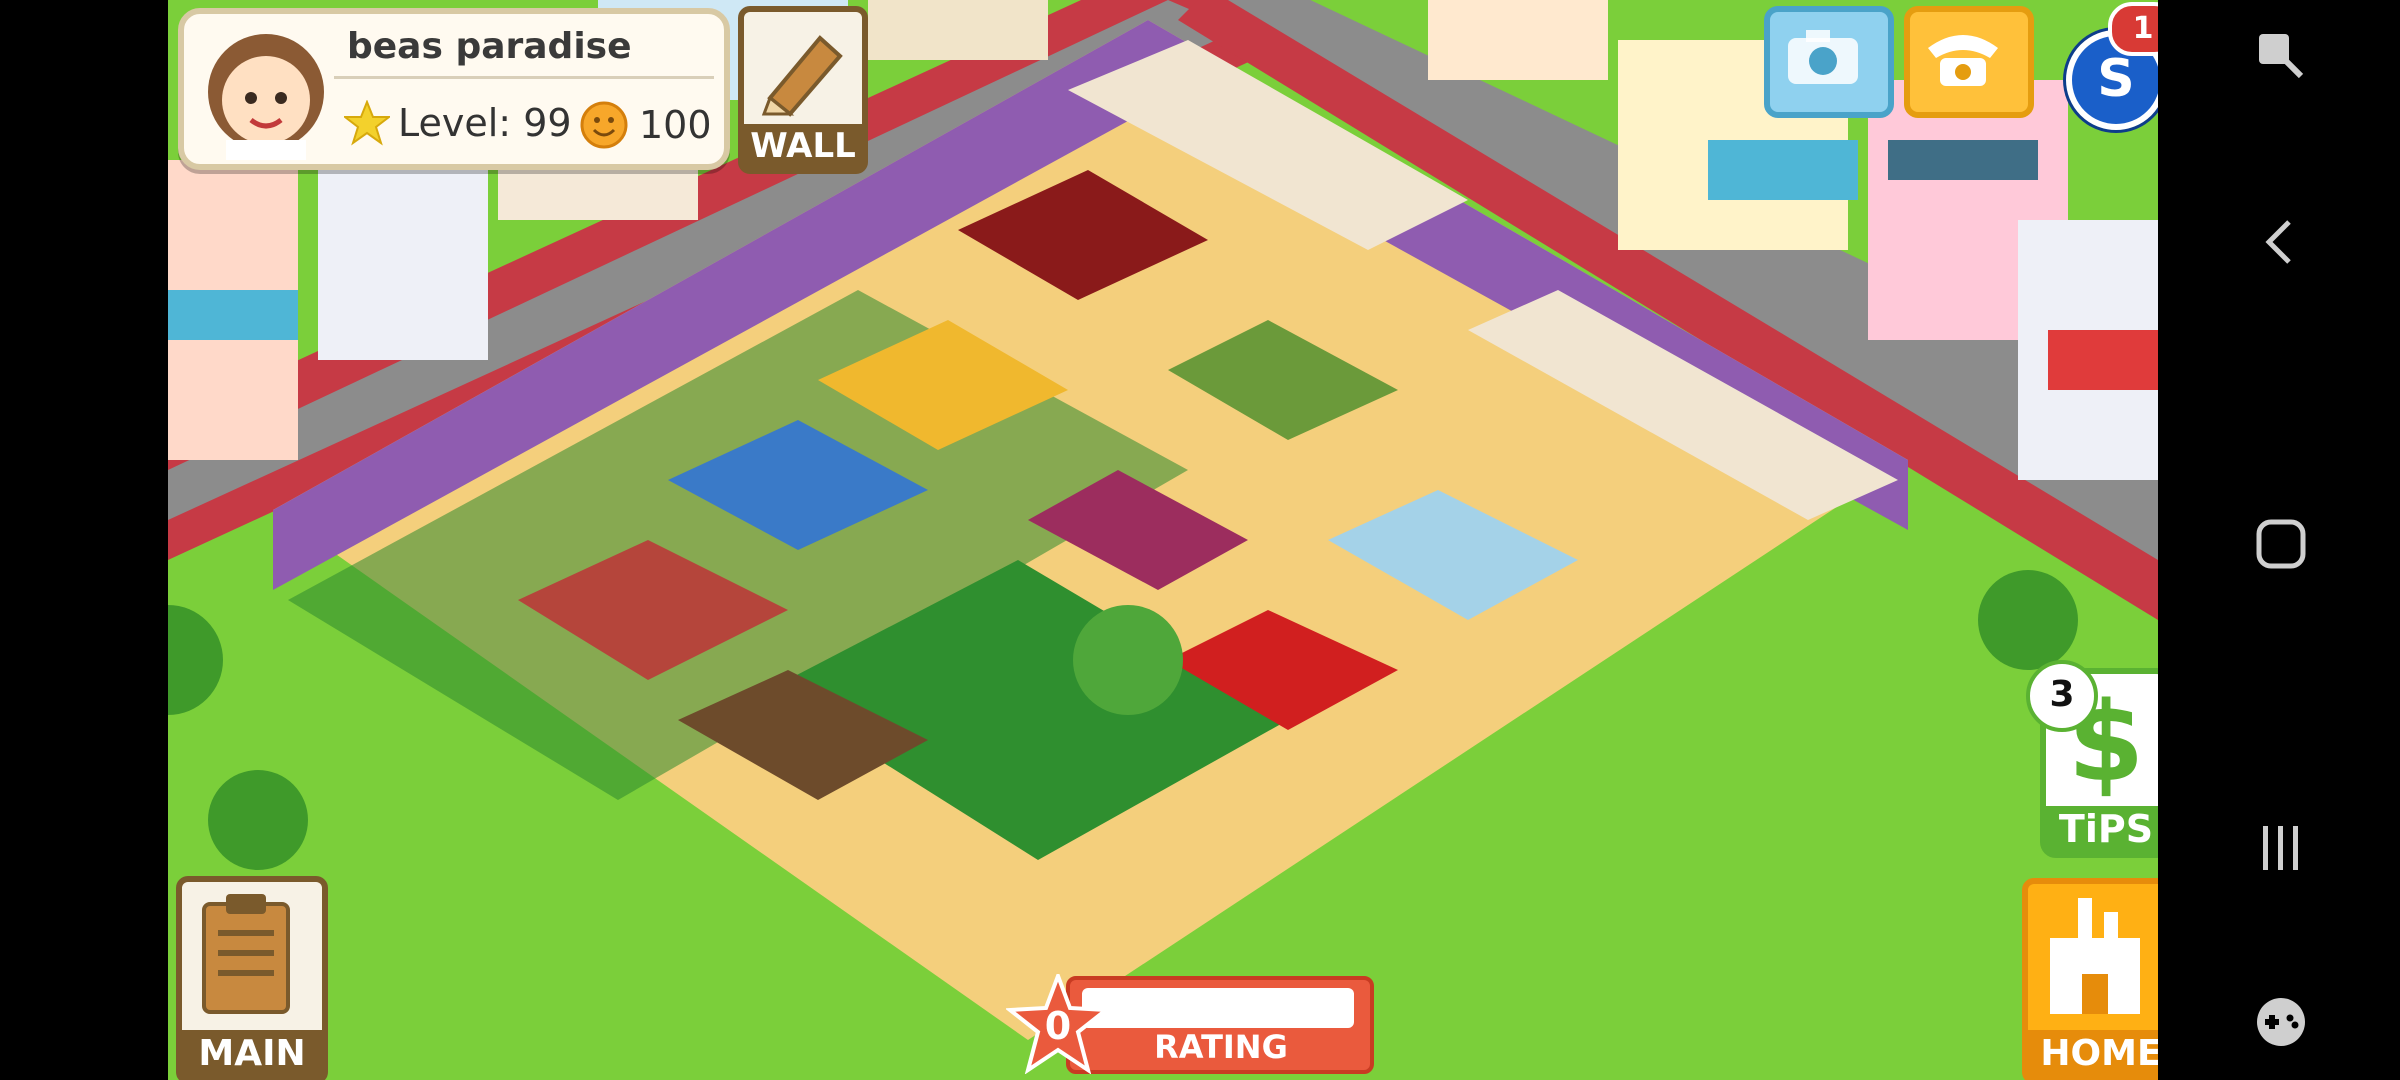  I want to click on star-rating-bar: YOUR STAR RATING, so click(1220, 1025).